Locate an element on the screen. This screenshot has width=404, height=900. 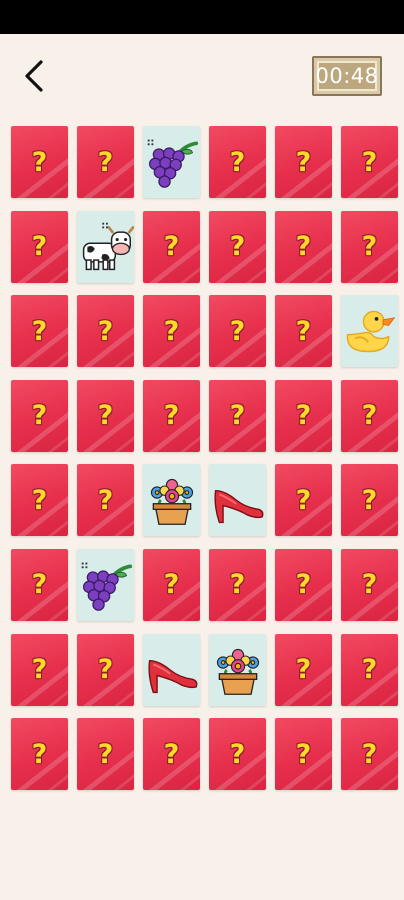
card-hidden-r7c2: ? is located at coordinates (105, 669).